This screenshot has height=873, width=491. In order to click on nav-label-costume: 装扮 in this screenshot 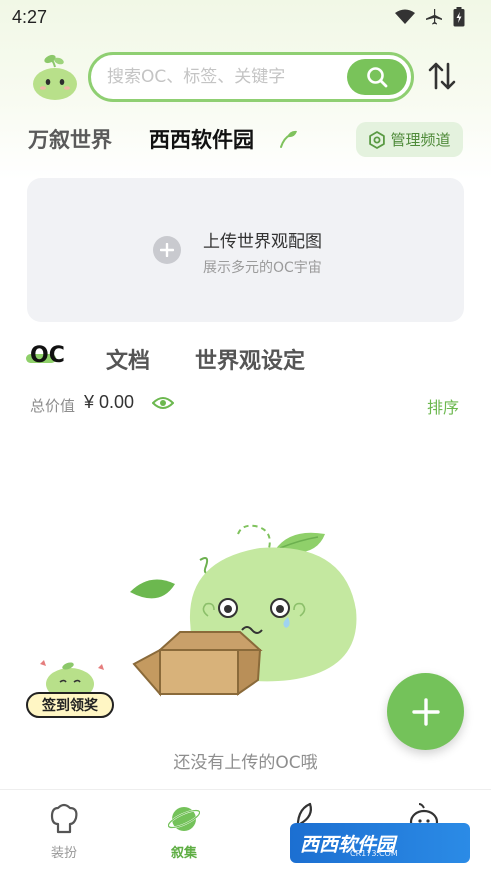, I will do `click(63, 853)`.